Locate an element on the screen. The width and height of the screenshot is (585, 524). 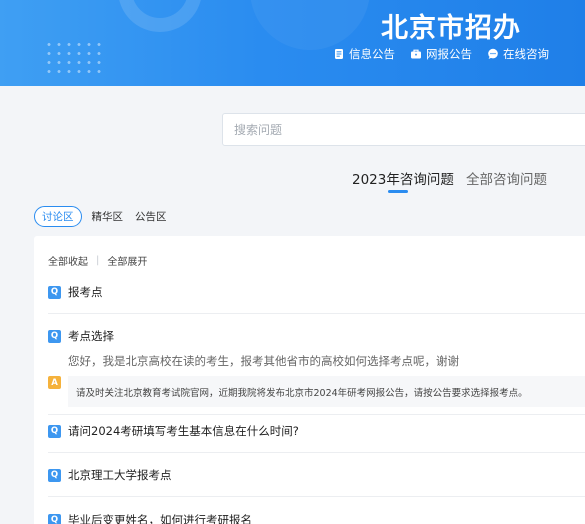
nav-online-registration-notice: 网报公告 is located at coordinates (441, 54).